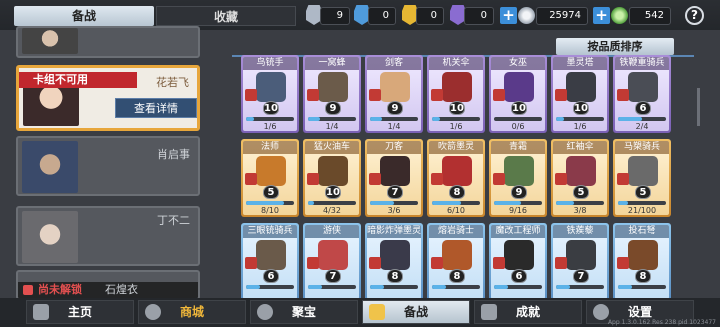  Describe the element at coordinates (508, 15) in the screenshot. I see `add-silver-button: +` at that location.